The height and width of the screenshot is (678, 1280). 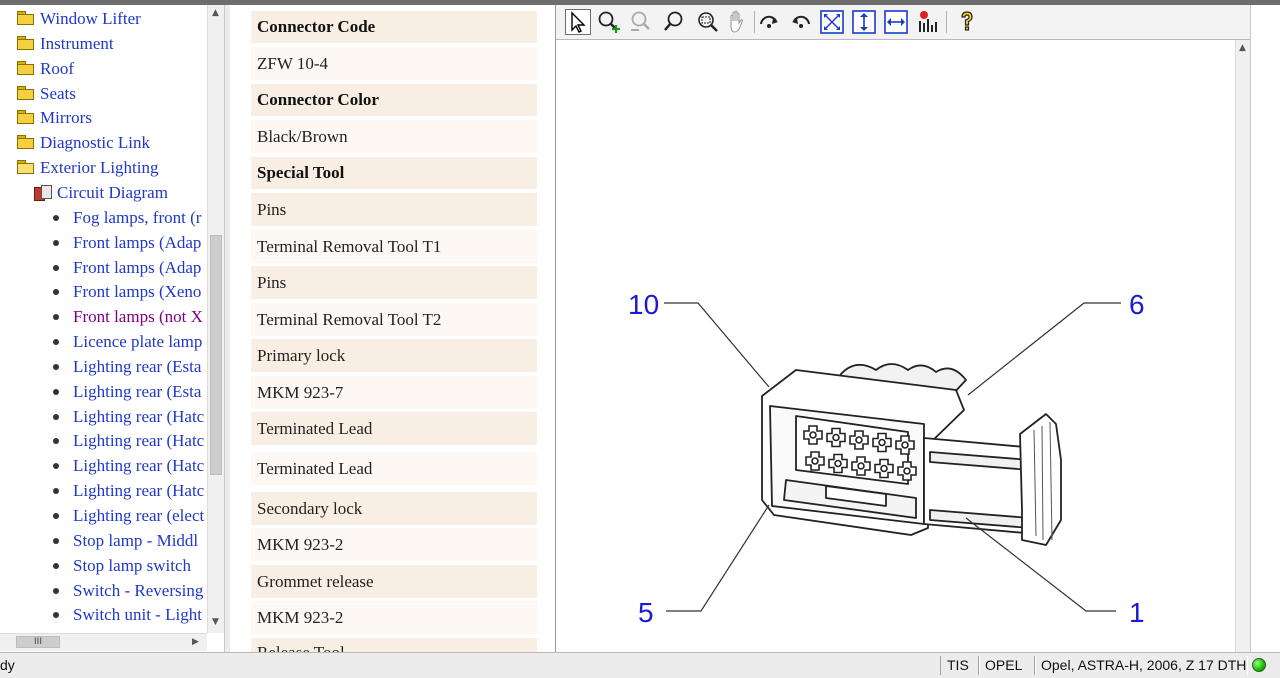 I want to click on info-row: Terminated Lead, so click(x=394, y=468).